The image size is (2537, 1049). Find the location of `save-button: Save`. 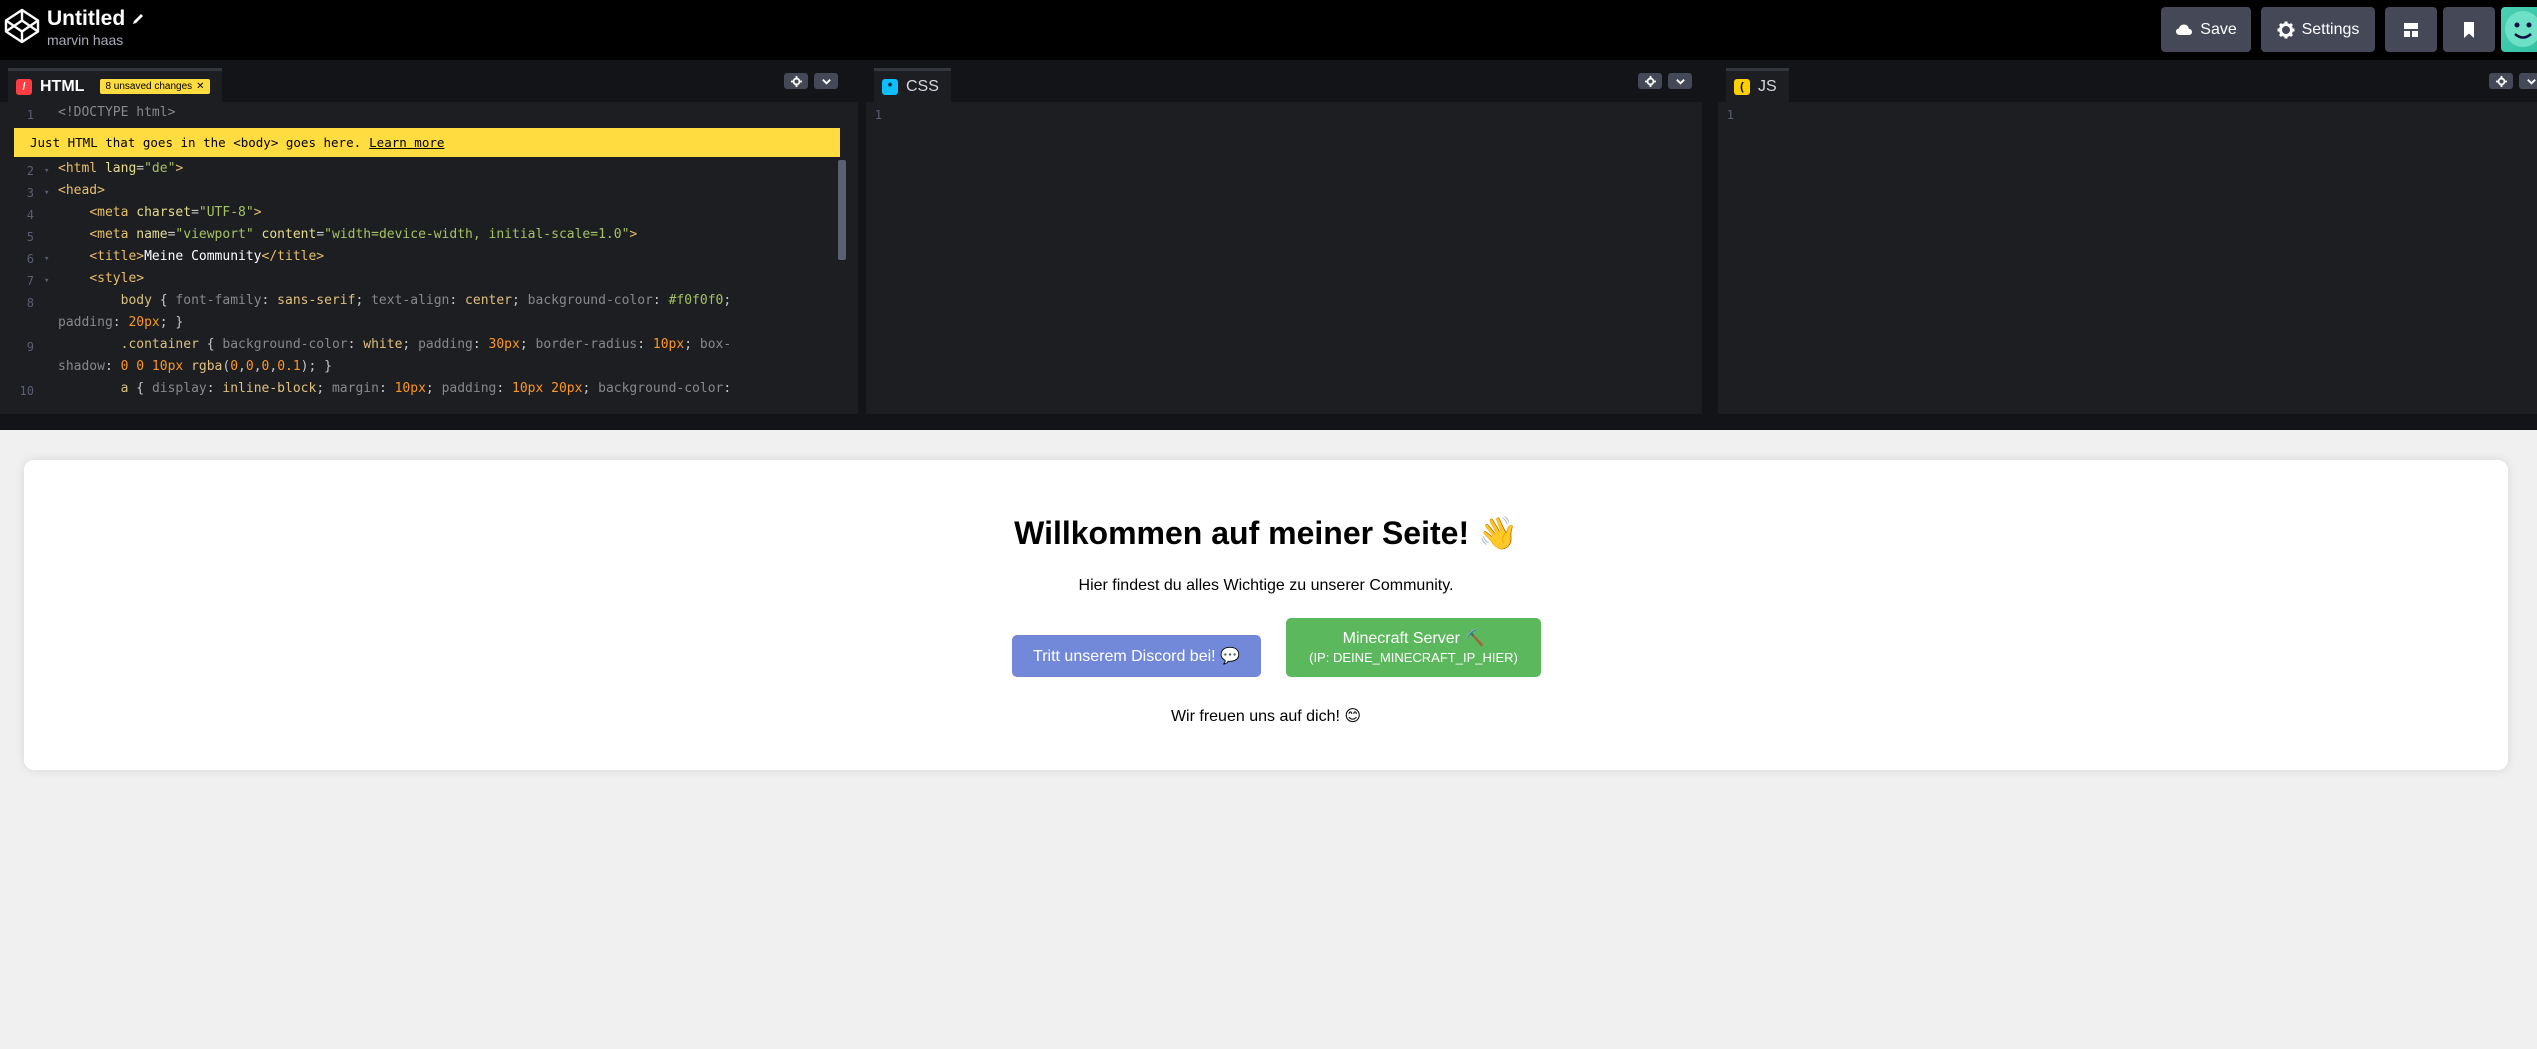

save-button: Save is located at coordinates (2206, 29).